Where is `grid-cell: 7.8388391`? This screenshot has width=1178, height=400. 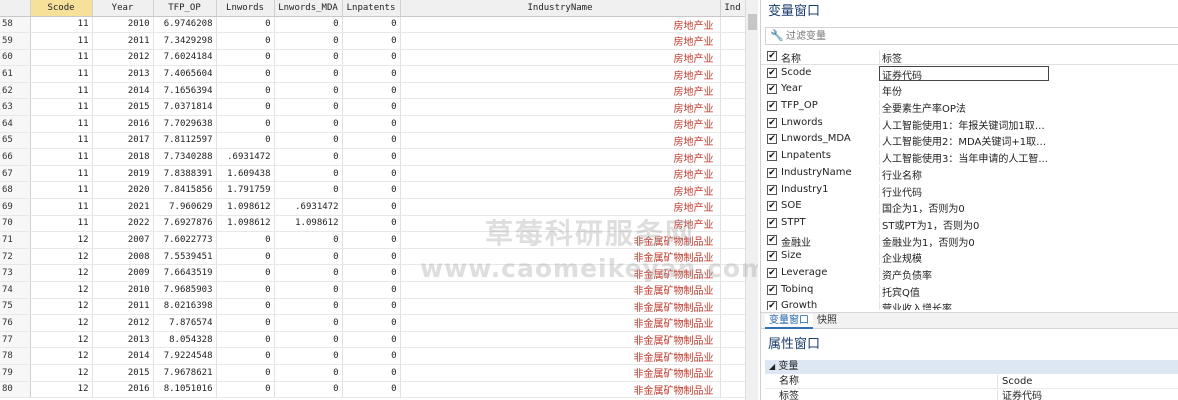 grid-cell: 7.8388391 is located at coordinates (185, 174).